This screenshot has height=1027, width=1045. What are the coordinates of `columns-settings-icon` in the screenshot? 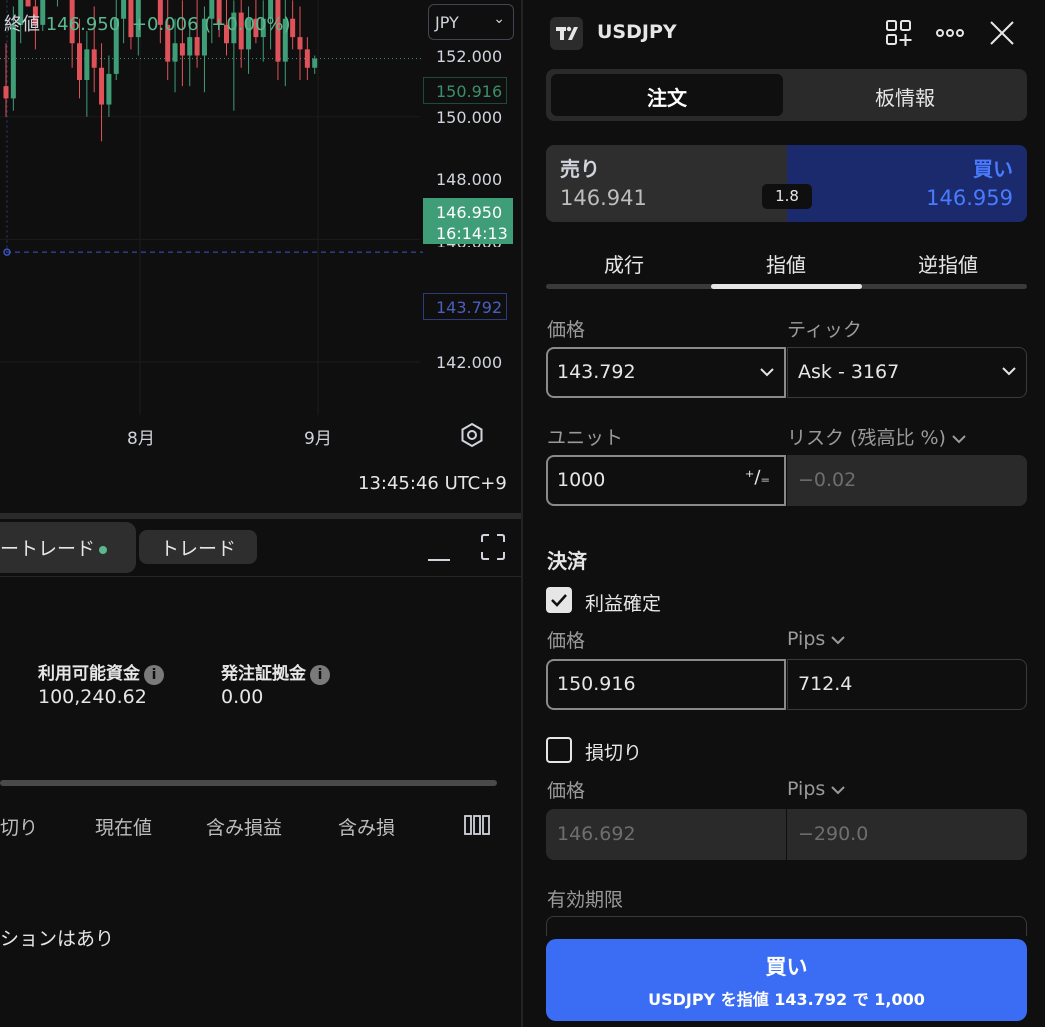 It's located at (477, 825).